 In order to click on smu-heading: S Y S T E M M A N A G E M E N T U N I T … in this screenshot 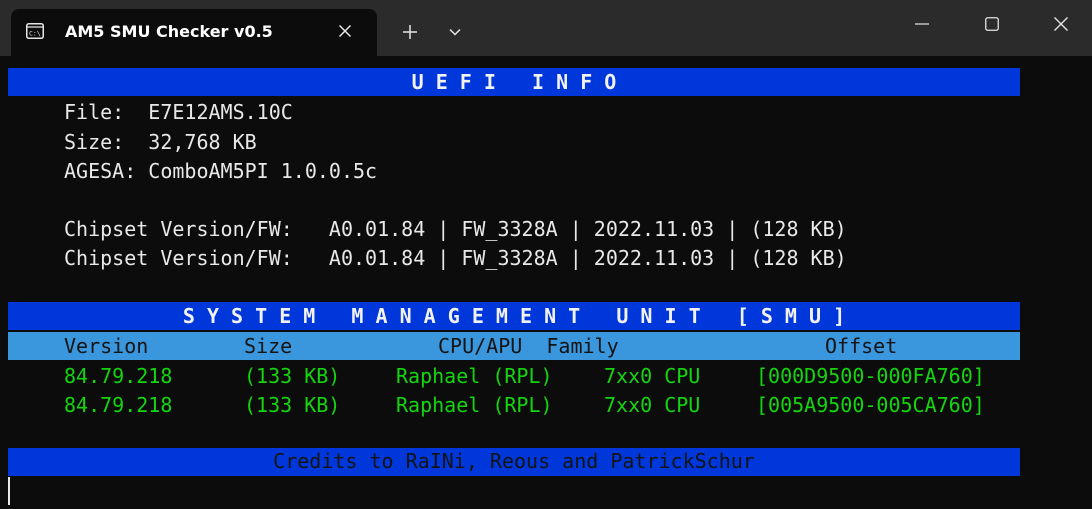, I will do `click(514, 316)`.